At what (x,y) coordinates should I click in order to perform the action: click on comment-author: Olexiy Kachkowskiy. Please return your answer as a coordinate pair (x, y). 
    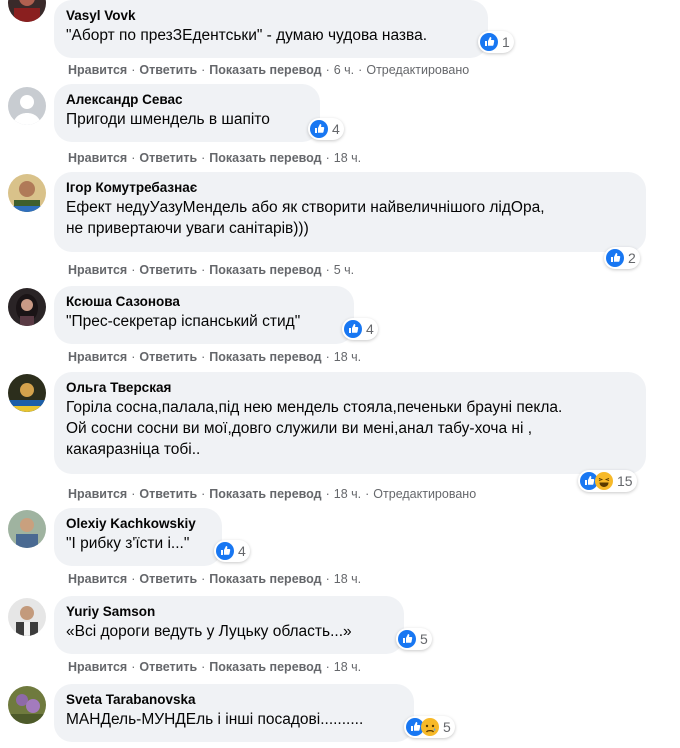
    Looking at the image, I should click on (138, 524).